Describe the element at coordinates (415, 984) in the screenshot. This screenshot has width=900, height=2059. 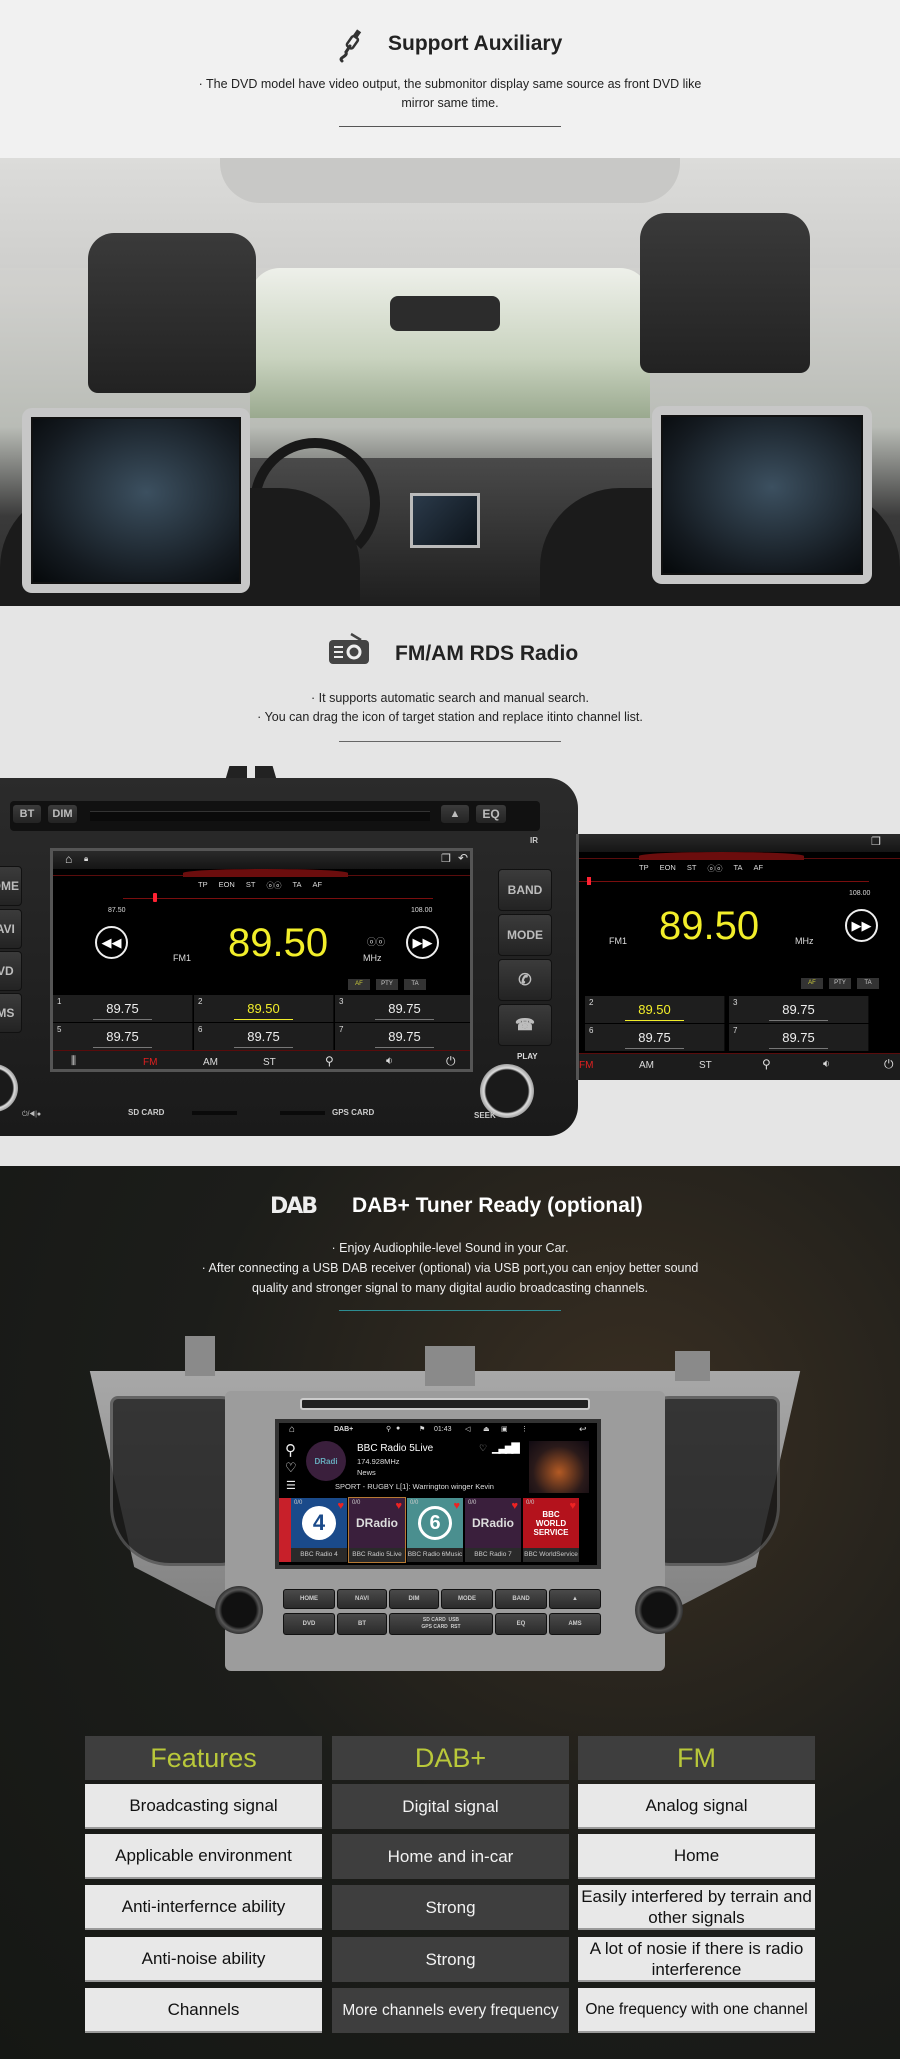
I see `ta-toggle: TA` at that location.